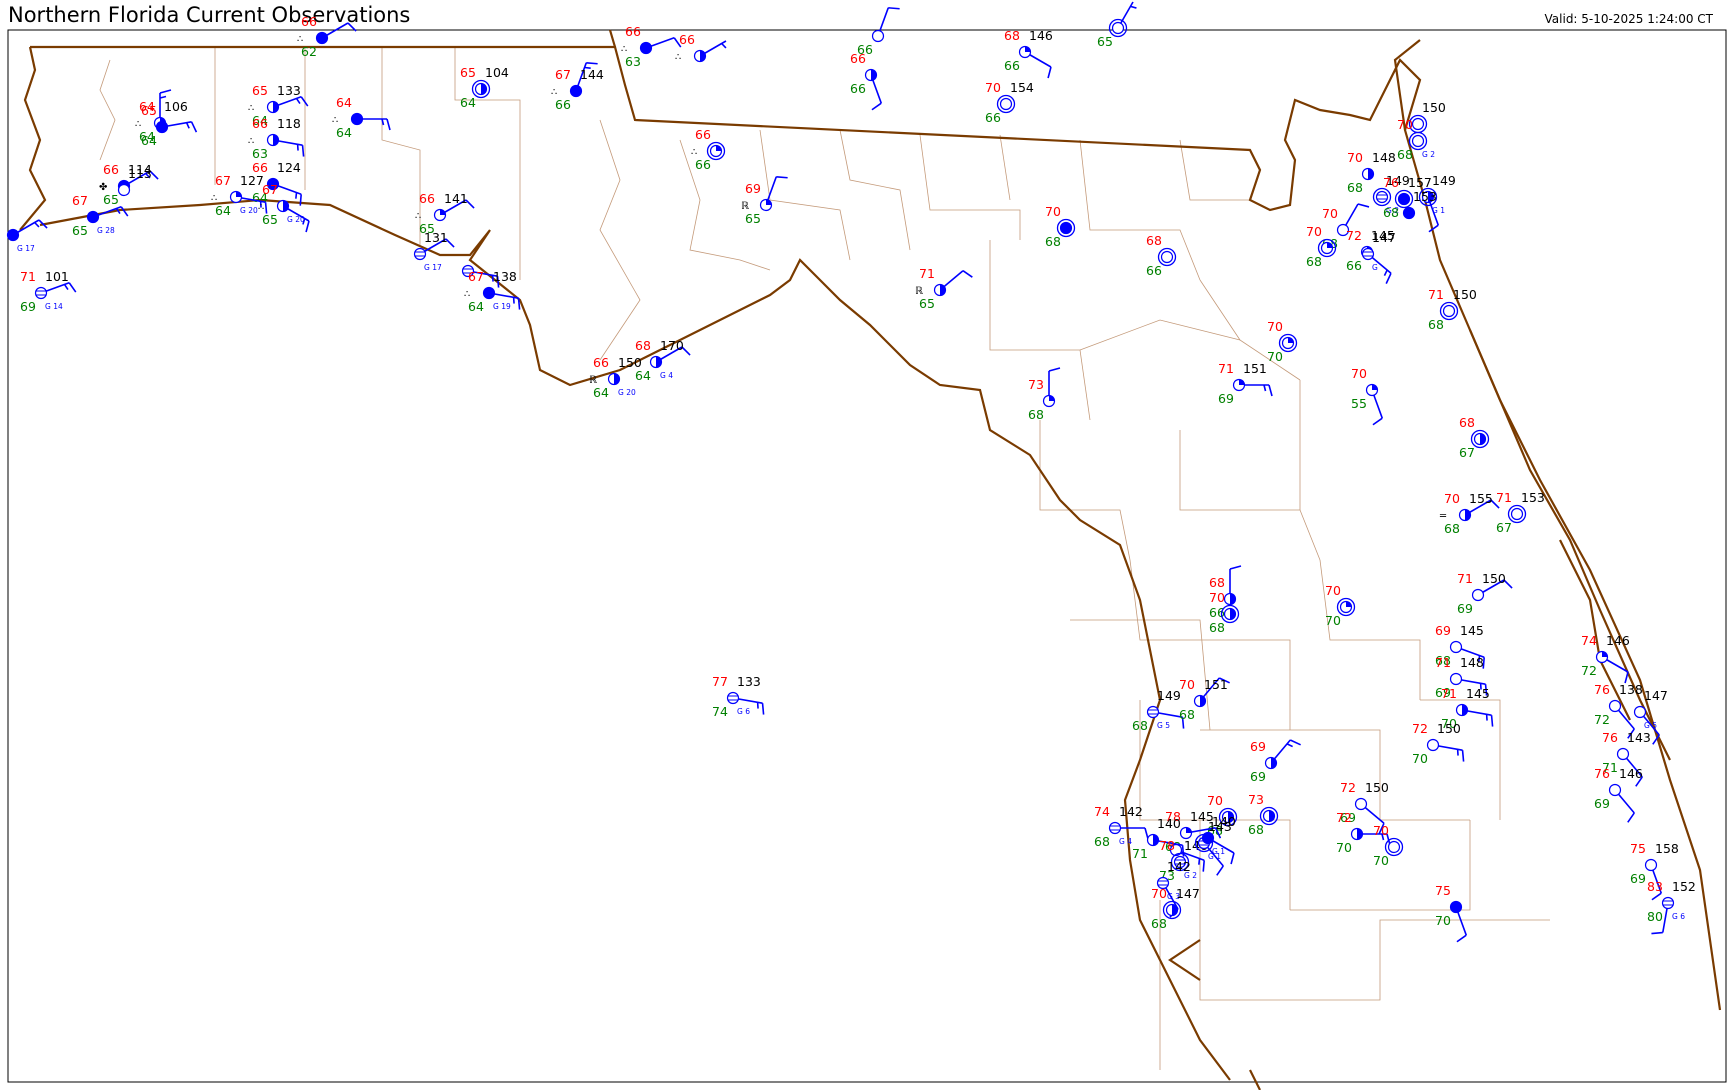 The width and height of the screenshot is (1733, 1090). What do you see at coordinates (651, 46) in the screenshot?
I see `station-plot: 6663∴` at bounding box center [651, 46].